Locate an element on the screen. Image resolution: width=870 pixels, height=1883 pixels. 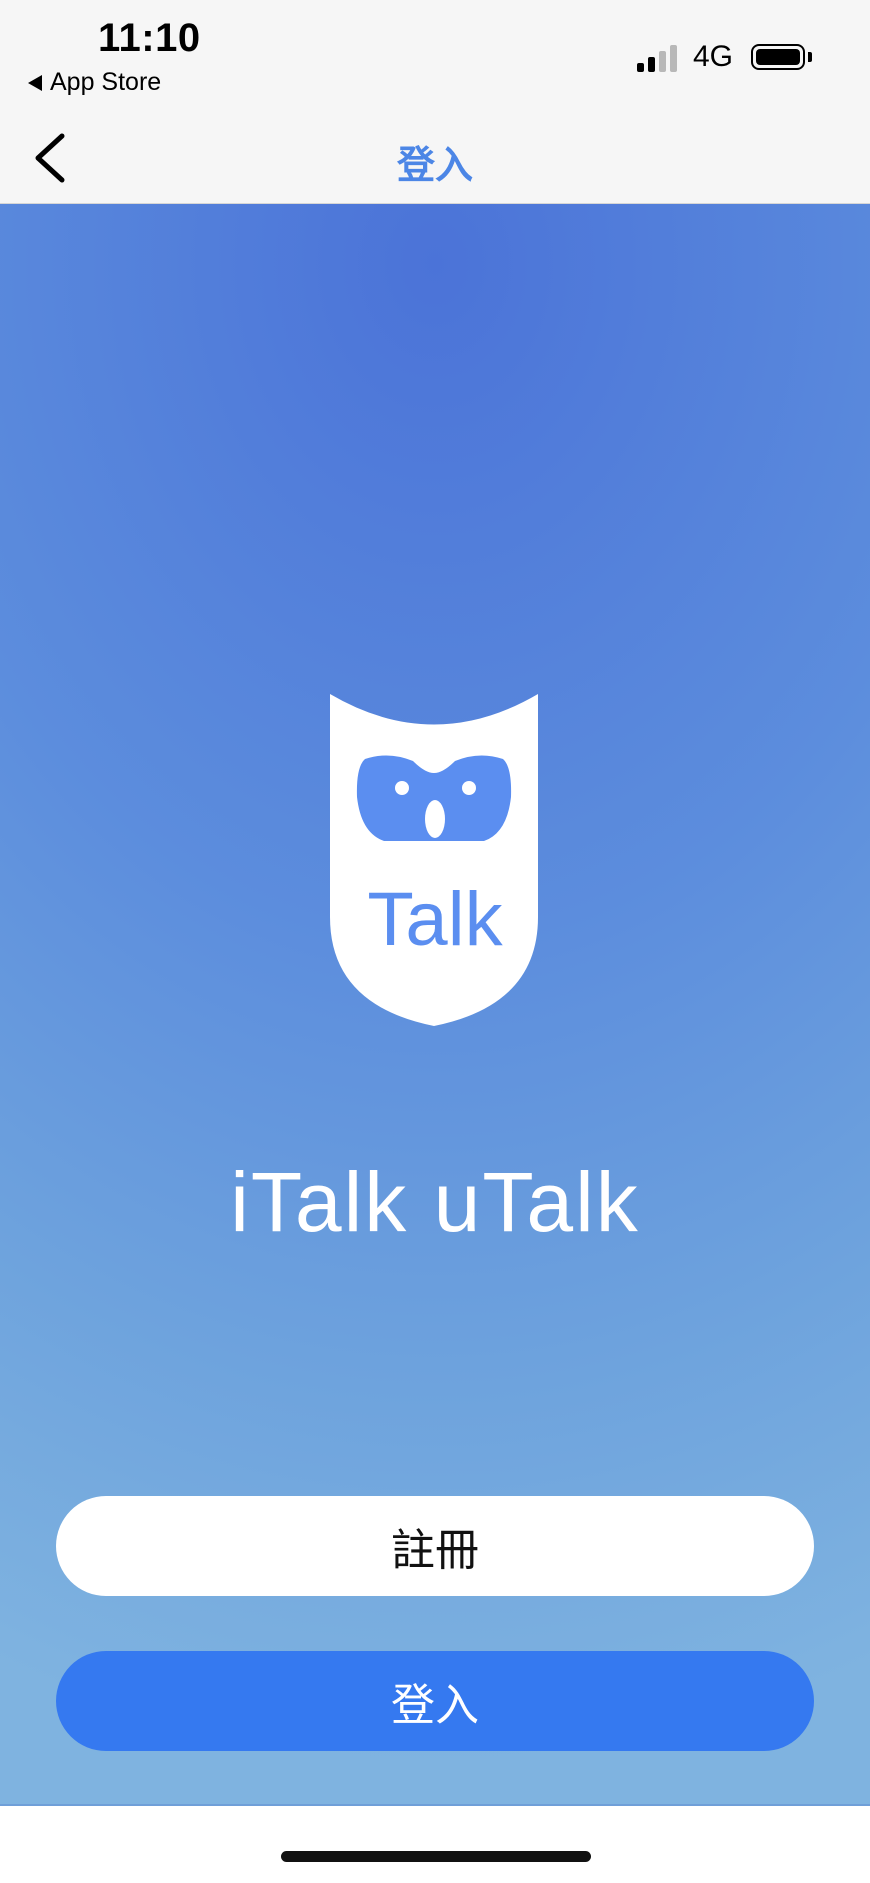
status-bar: 11:10 App Store 4G is located at coordinates (435, 59).